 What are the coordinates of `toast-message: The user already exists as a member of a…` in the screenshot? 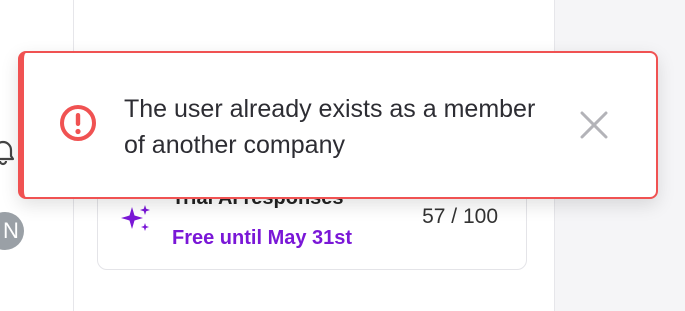 It's located at (330, 127).